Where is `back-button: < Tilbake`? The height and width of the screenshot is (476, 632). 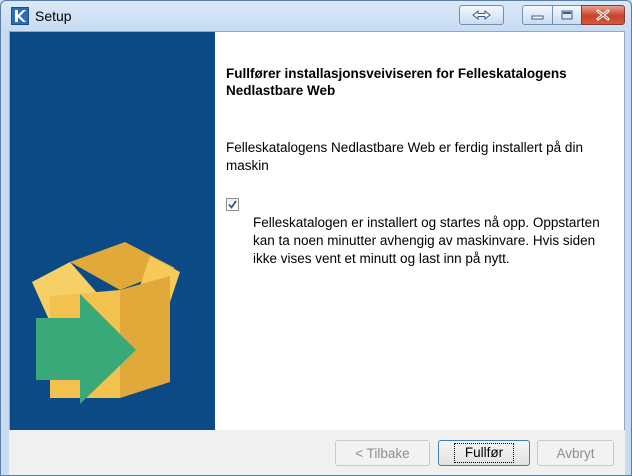
back-button: < Tilbake is located at coordinates (382, 453).